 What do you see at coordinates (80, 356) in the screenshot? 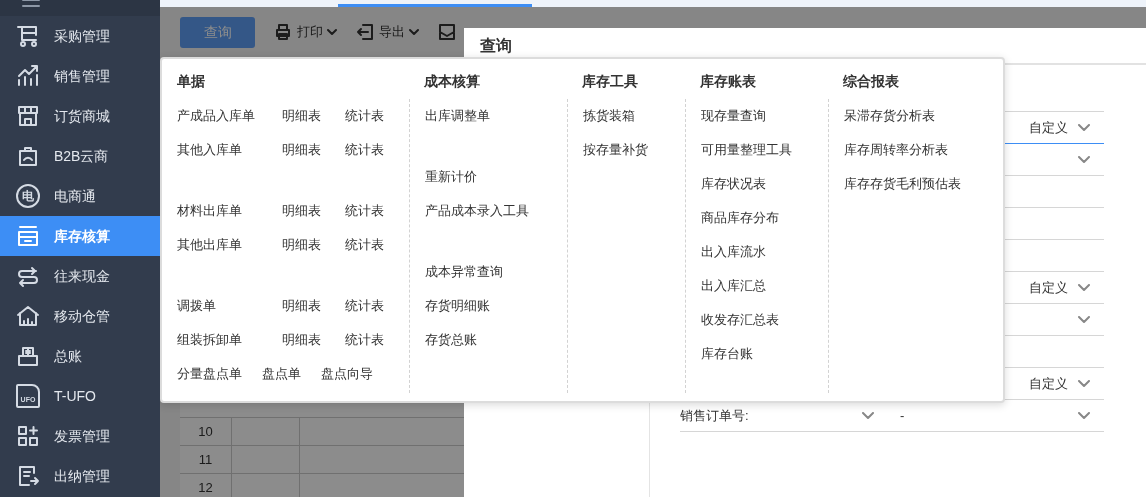
I see `sidebar-item: 总账` at bounding box center [80, 356].